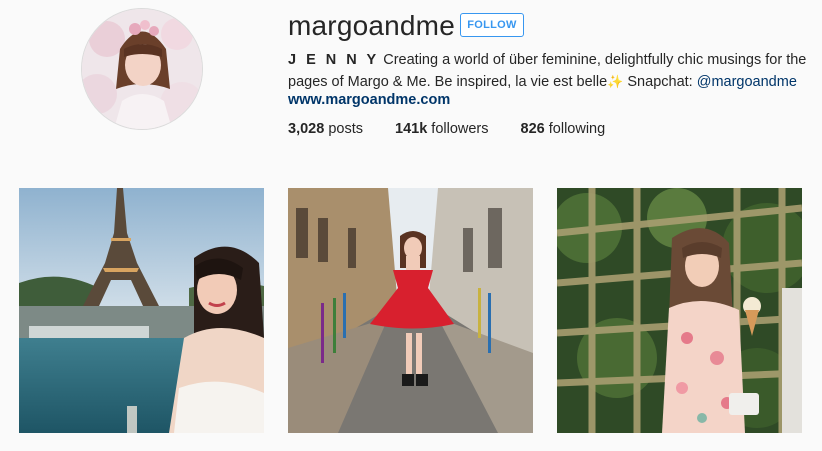 This screenshot has width=822, height=451. What do you see at coordinates (747, 82) in the screenshot?
I see `bio-snapchat-link: @margoandme` at bounding box center [747, 82].